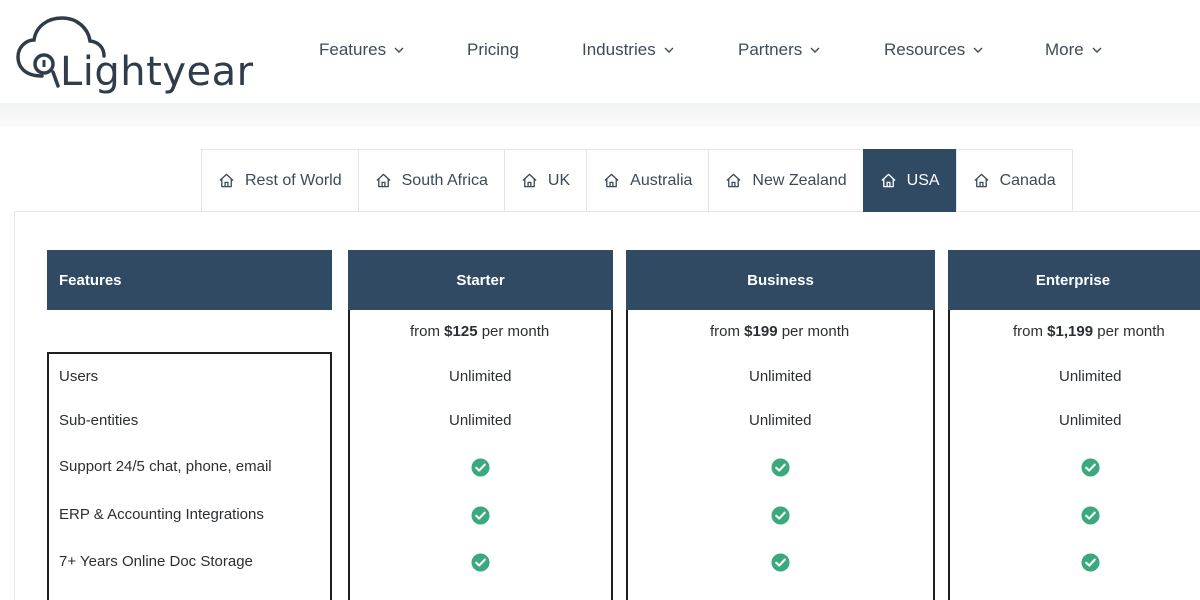  Describe the element at coordinates (1027, 180) in the screenshot. I see `tab-label: Canada` at that location.